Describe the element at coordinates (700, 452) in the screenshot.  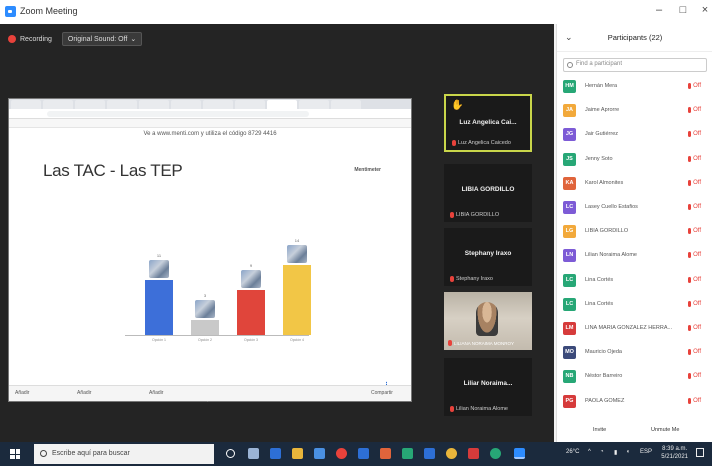
I see `notifications-icon` at that location.